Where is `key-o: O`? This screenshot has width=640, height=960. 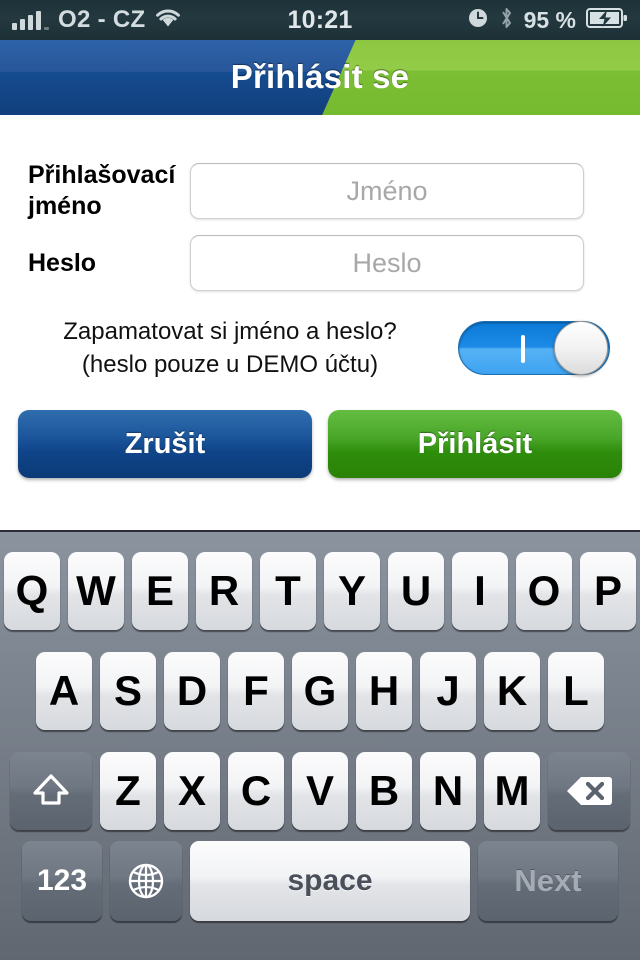
key-o: O is located at coordinates (544, 591).